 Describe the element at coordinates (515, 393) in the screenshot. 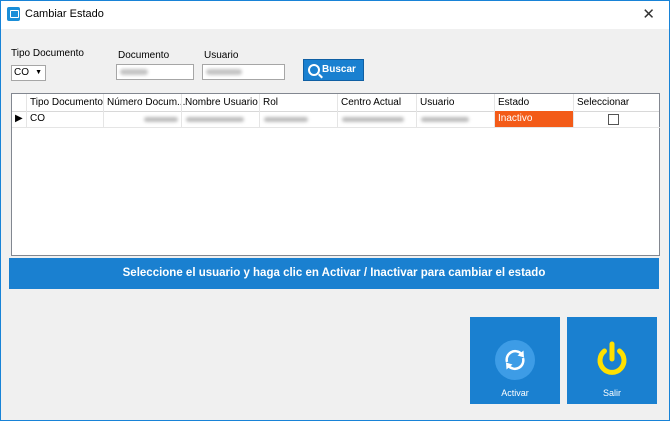

I see `activar-label: Activar` at that location.